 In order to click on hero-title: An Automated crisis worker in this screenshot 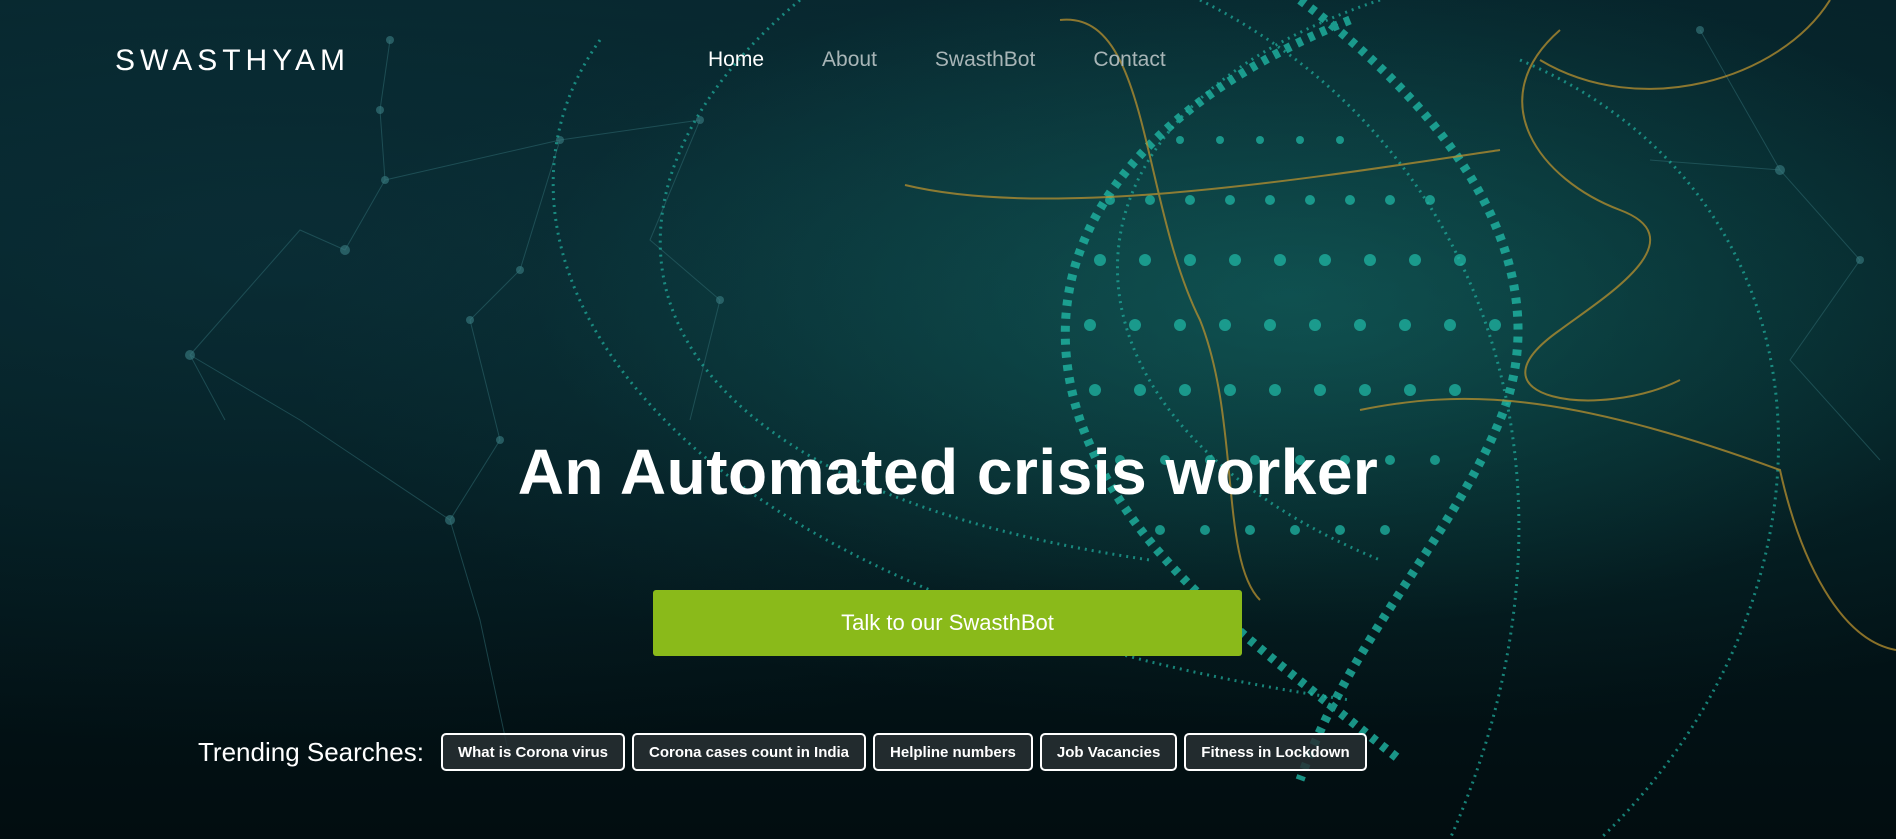, I will do `click(948, 472)`.